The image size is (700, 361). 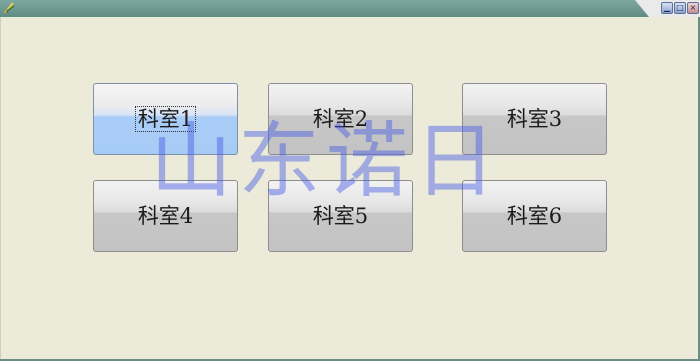 I want to click on app-feather-icon, so click(x=9, y=8).